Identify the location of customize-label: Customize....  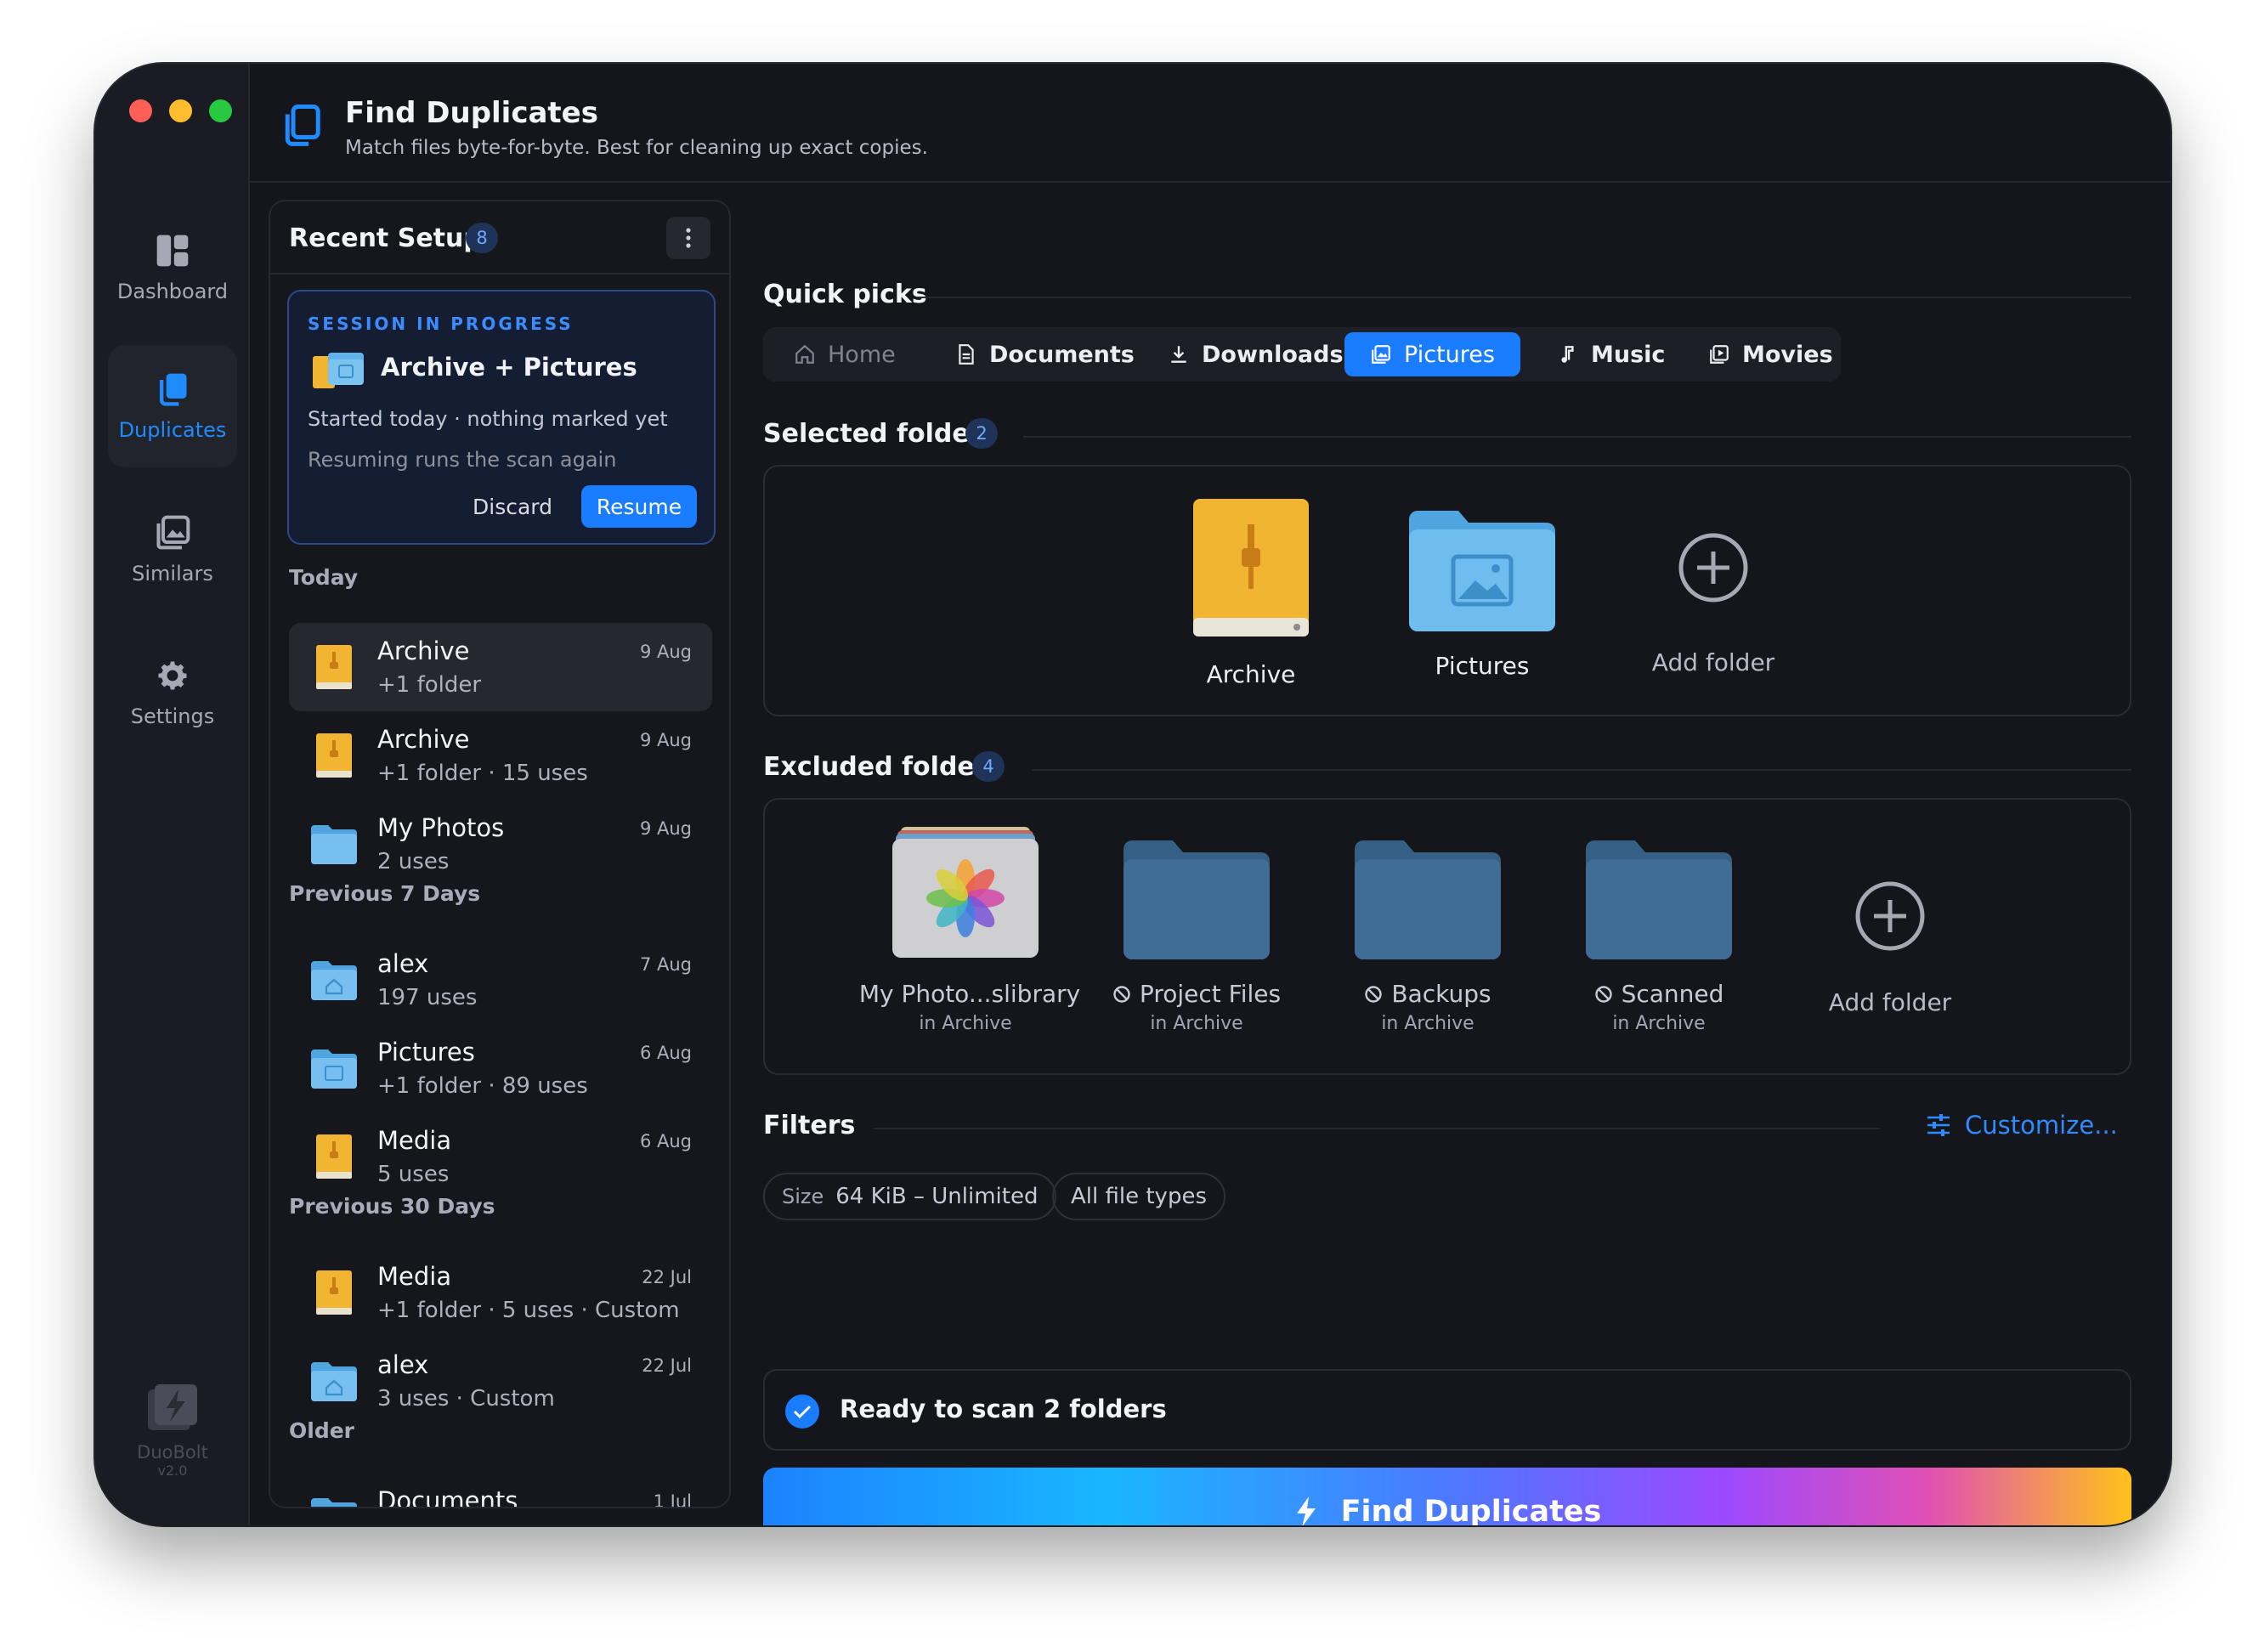
(2042, 1125).